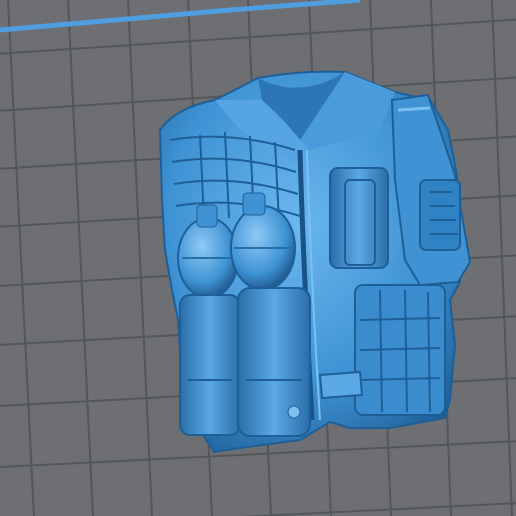 This screenshot has height=516, width=516. I want to click on right-chest-pouches, so click(359, 218).